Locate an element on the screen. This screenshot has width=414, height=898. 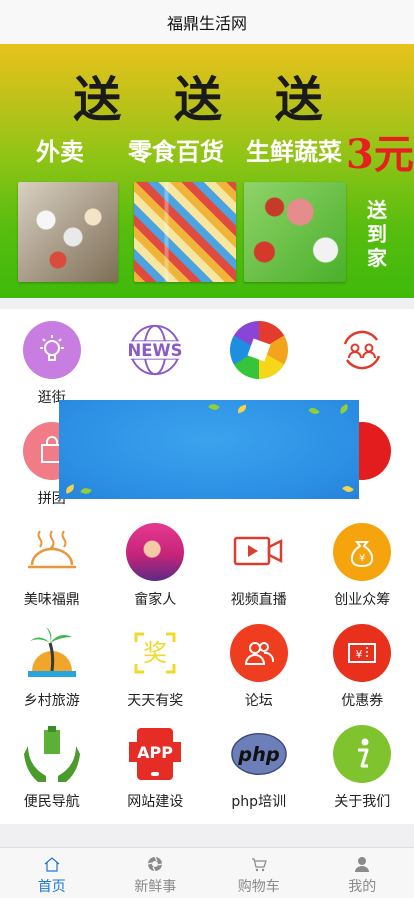
banner-item: 零食百货 is located at coordinates (176, 149).